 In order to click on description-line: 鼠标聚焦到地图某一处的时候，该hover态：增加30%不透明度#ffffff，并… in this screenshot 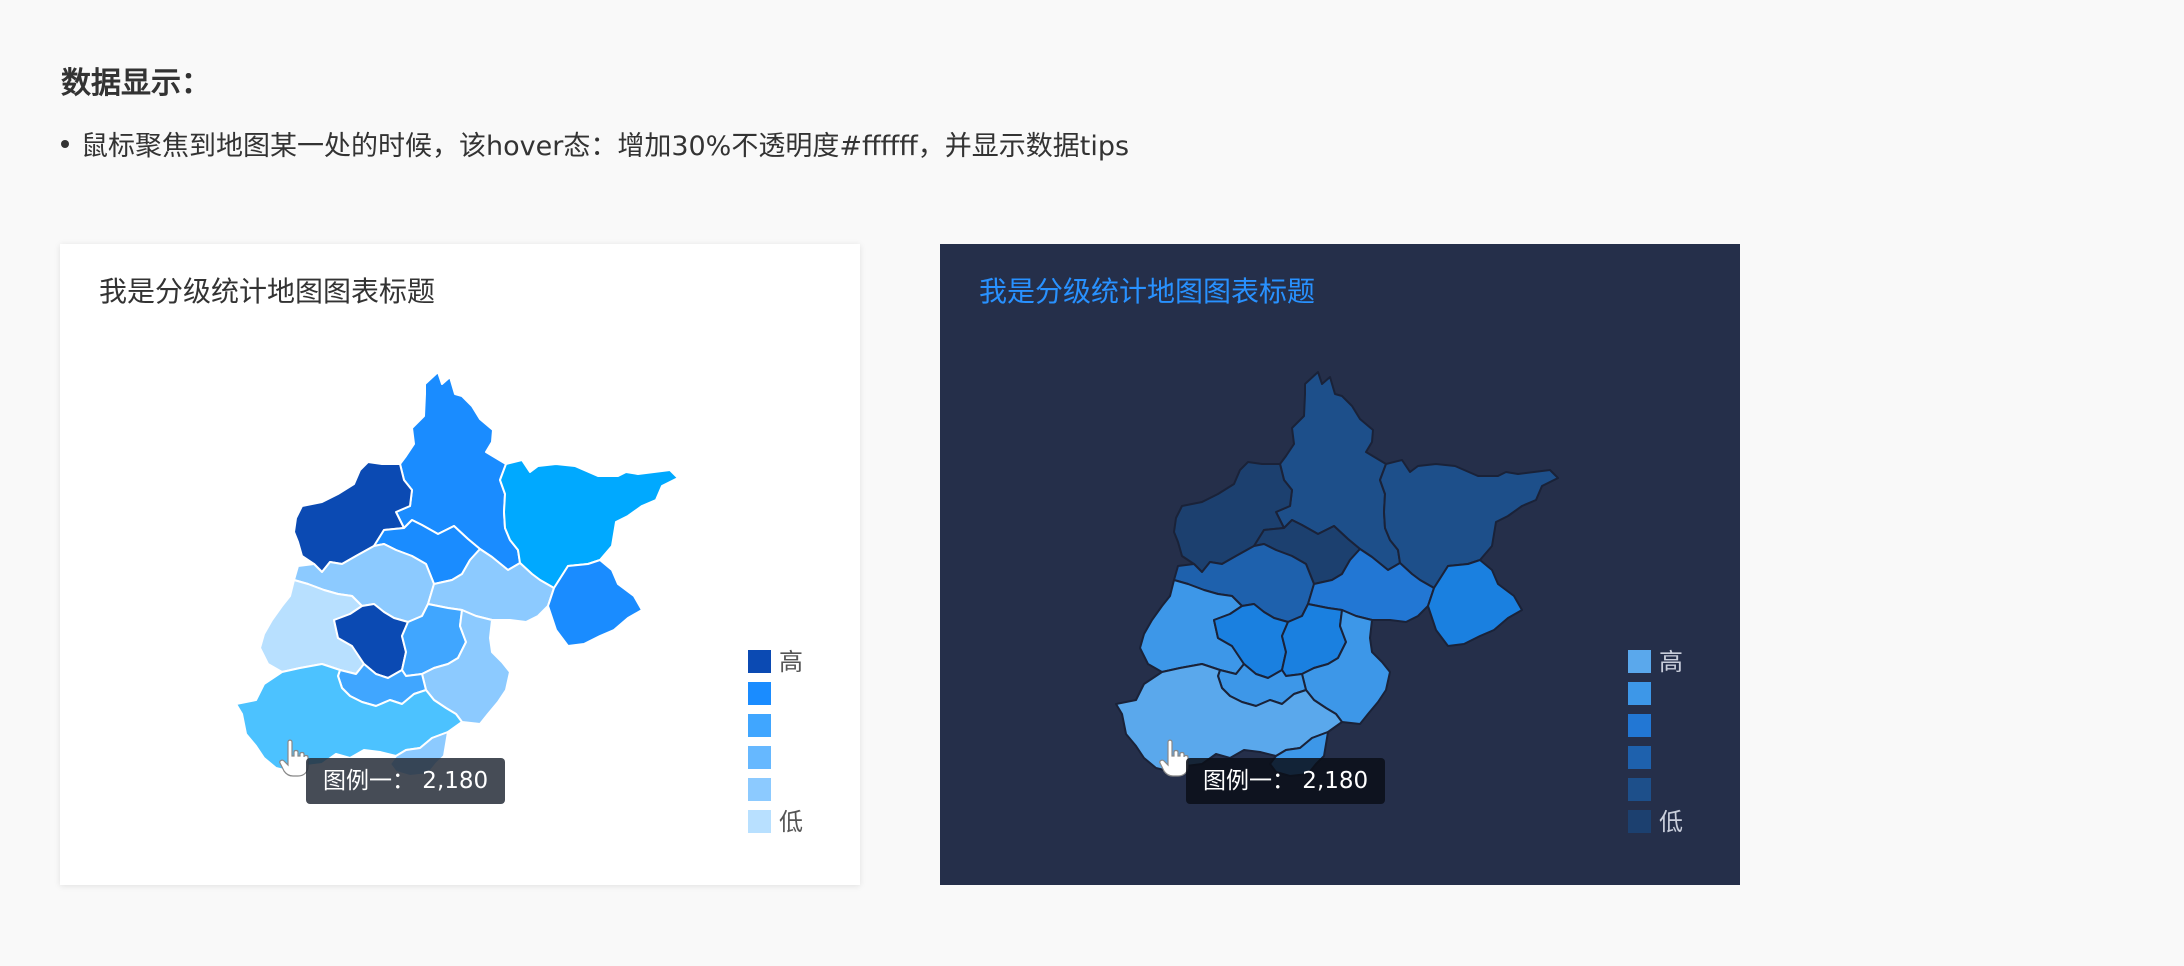, I will do `click(595, 143)`.